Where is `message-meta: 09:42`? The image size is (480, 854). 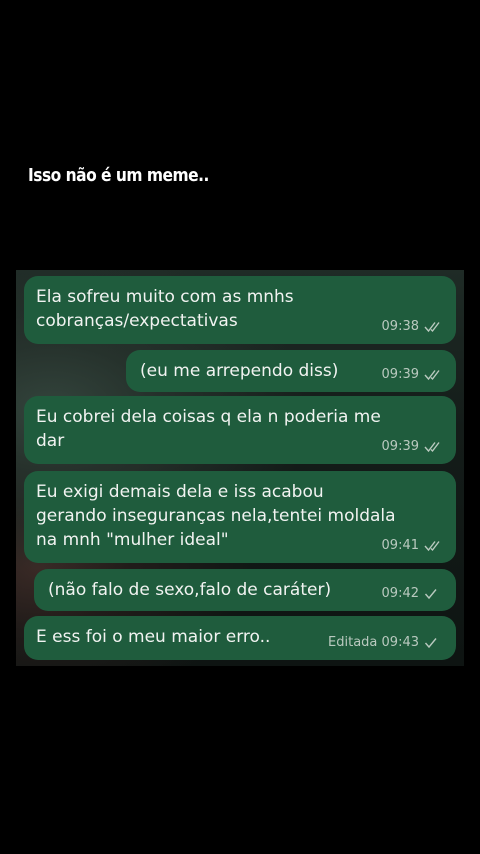
message-meta: 09:42 is located at coordinates (413, 594).